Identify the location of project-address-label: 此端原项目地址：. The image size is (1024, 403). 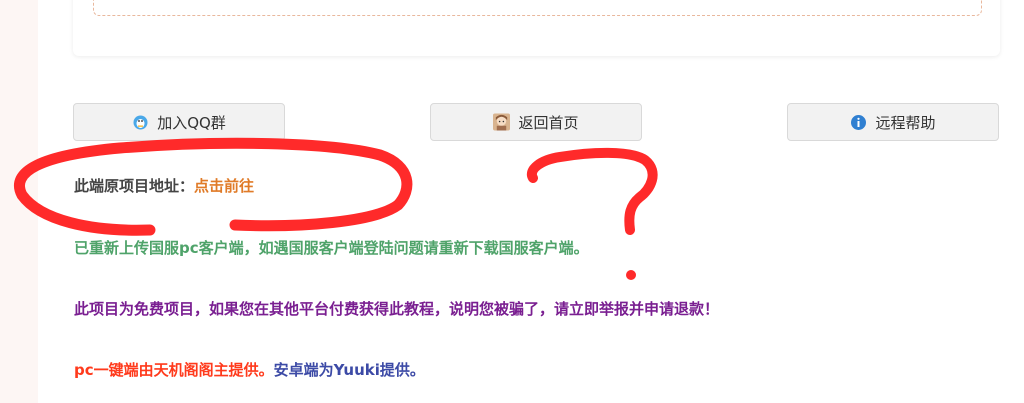
(134, 186).